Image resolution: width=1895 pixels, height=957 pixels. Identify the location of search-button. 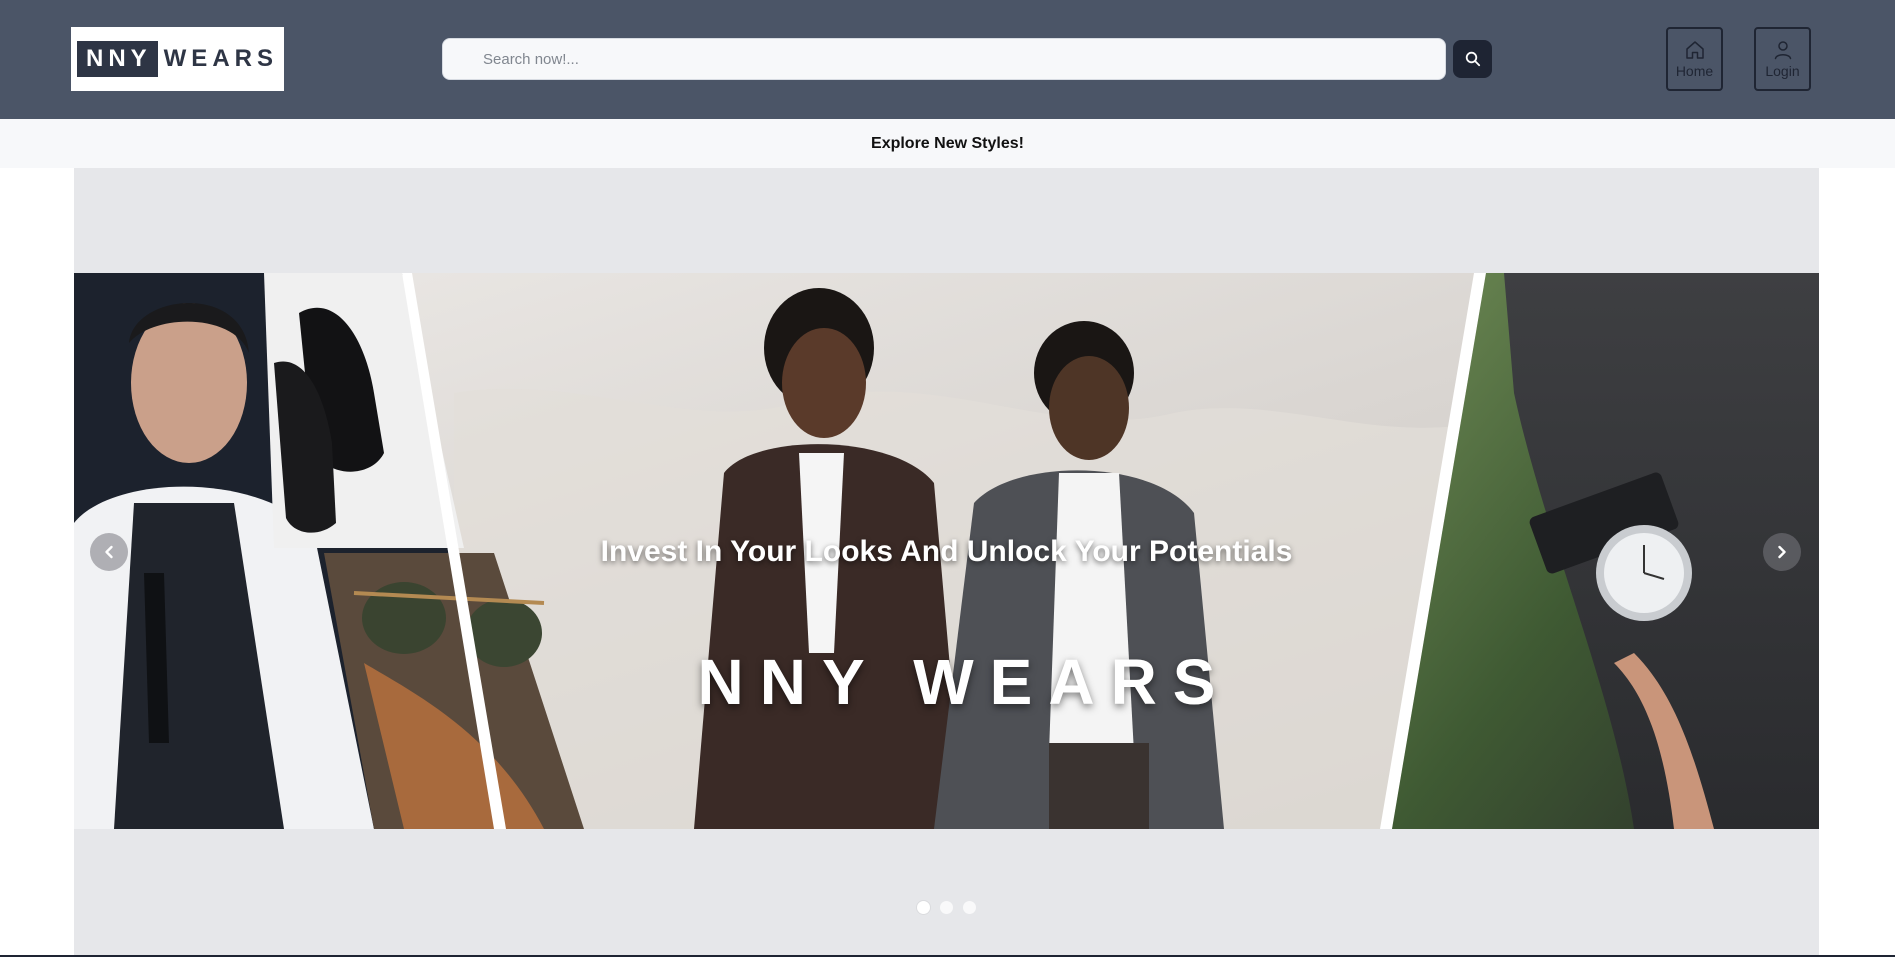
(1472, 59).